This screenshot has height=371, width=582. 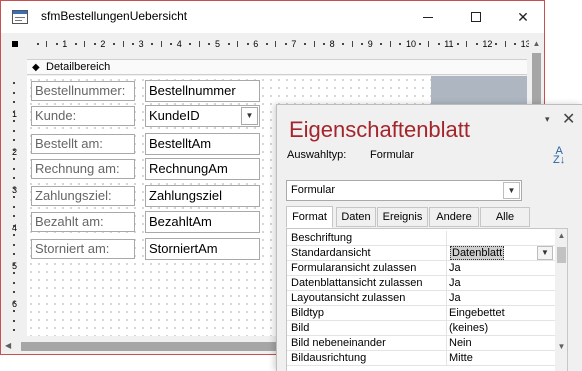 What do you see at coordinates (356, 217) in the screenshot?
I see `tab-daten: Daten` at bounding box center [356, 217].